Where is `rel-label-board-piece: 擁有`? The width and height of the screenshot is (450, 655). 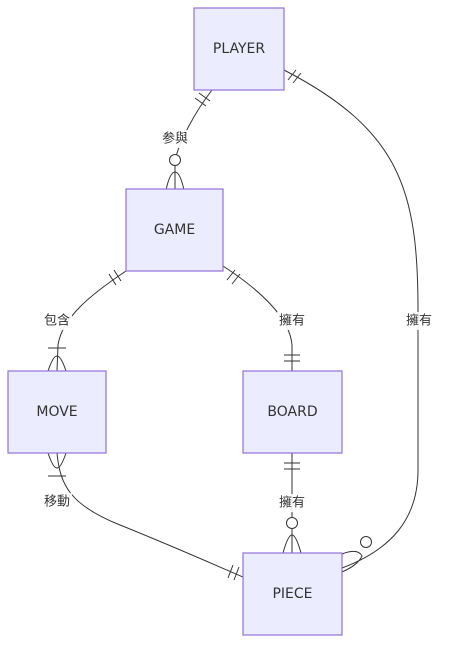
rel-label-board-piece: 擁有 is located at coordinates (292, 503).